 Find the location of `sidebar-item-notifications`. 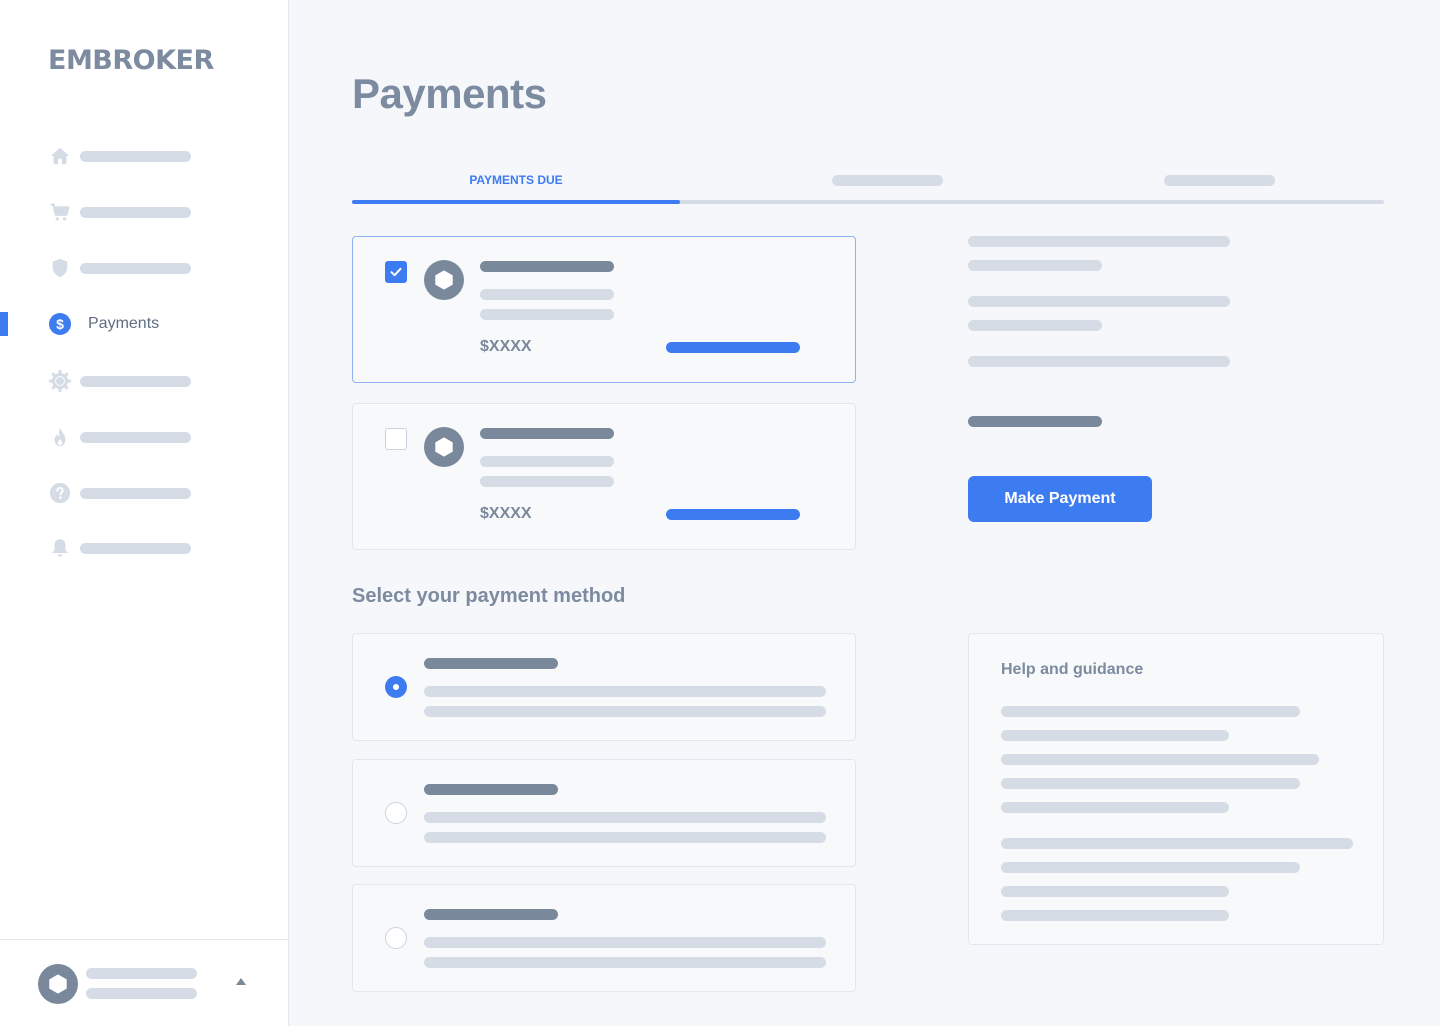

sidebar-item-notifications is located at coordinates (158, 548).